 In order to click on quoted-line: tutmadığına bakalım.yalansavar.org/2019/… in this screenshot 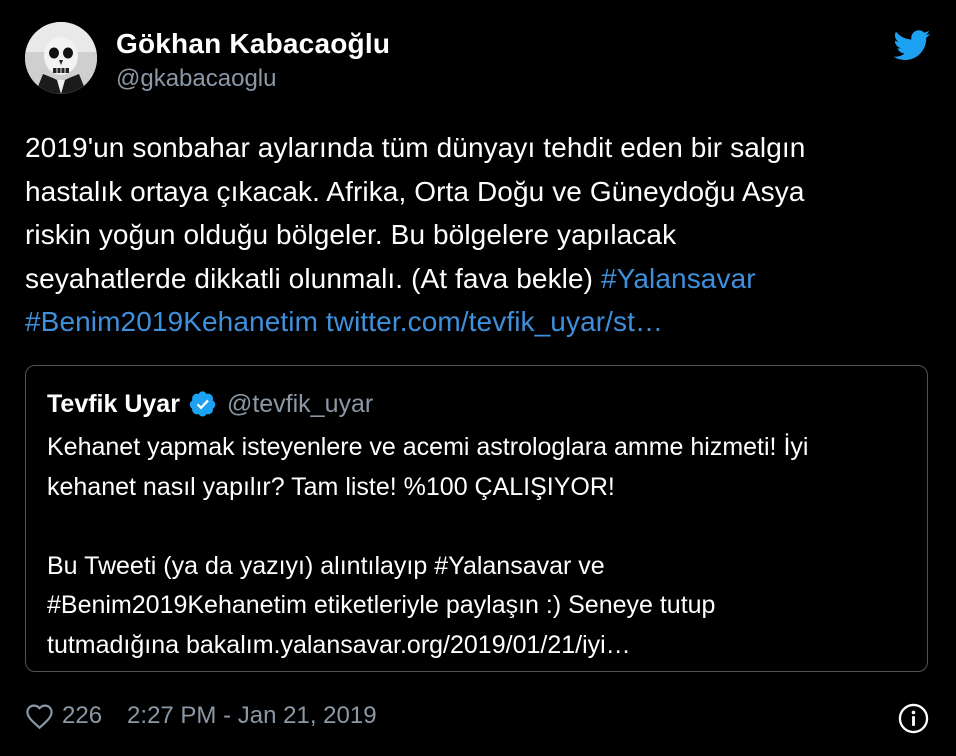, I will do `click(339, 644)`.